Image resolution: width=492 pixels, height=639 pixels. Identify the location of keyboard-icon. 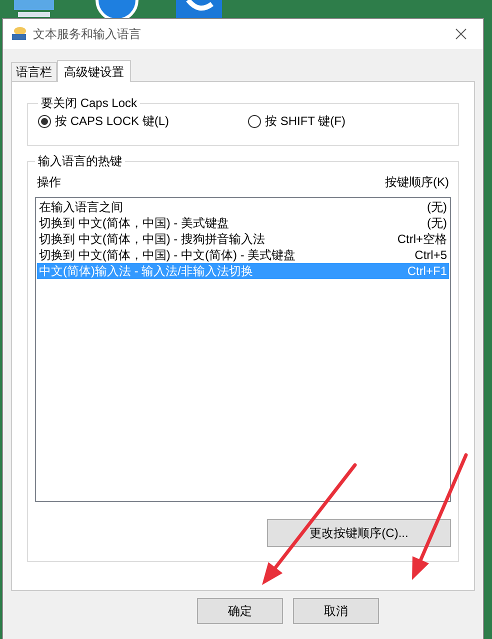
(19, 34).